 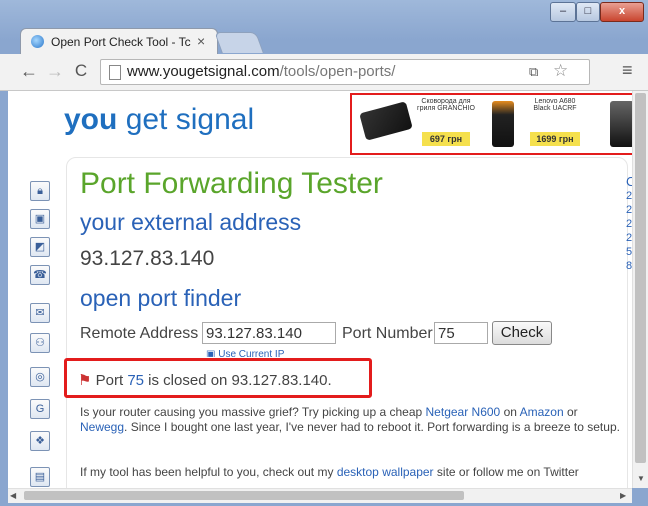 I want to click on map-icon: ▣, so click(x=40, y=219).